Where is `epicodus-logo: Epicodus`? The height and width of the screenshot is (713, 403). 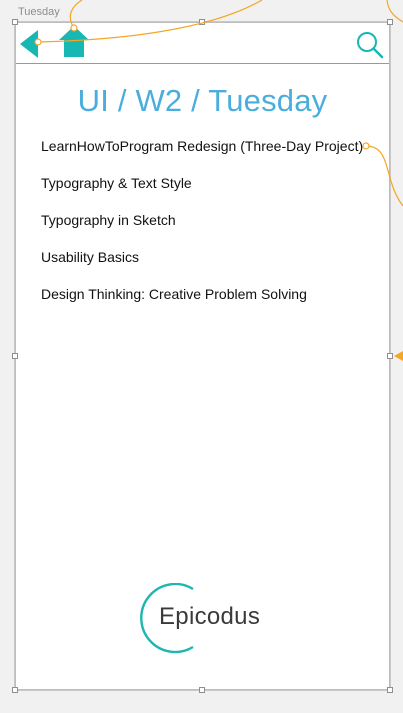
epicodus-logo: Epicodus is located at coordinates (204, 619).